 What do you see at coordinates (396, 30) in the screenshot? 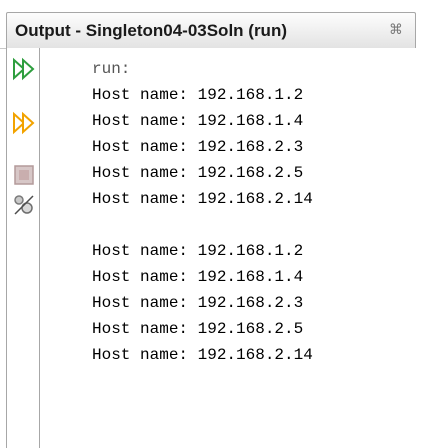
I see `close-icon: ⌘` at bounding box center [396, 30].